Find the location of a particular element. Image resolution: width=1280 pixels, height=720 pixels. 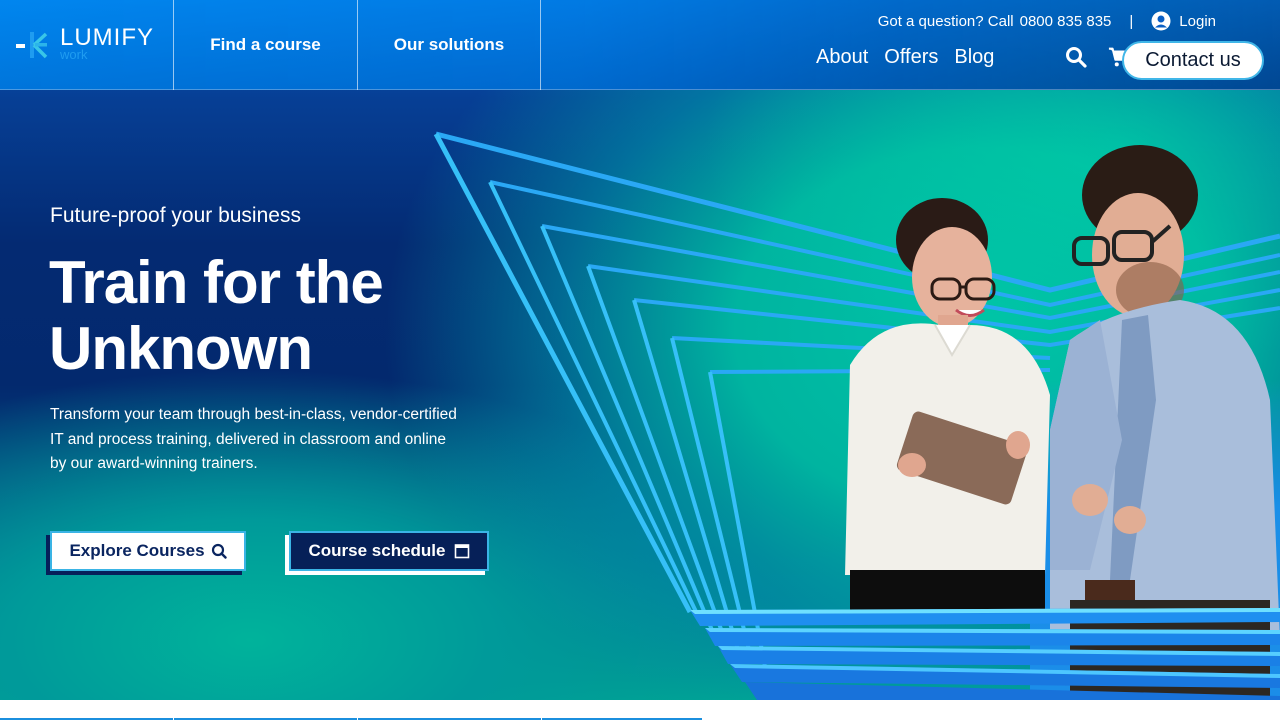

calendar-icon is located at coordinates (461, 551).